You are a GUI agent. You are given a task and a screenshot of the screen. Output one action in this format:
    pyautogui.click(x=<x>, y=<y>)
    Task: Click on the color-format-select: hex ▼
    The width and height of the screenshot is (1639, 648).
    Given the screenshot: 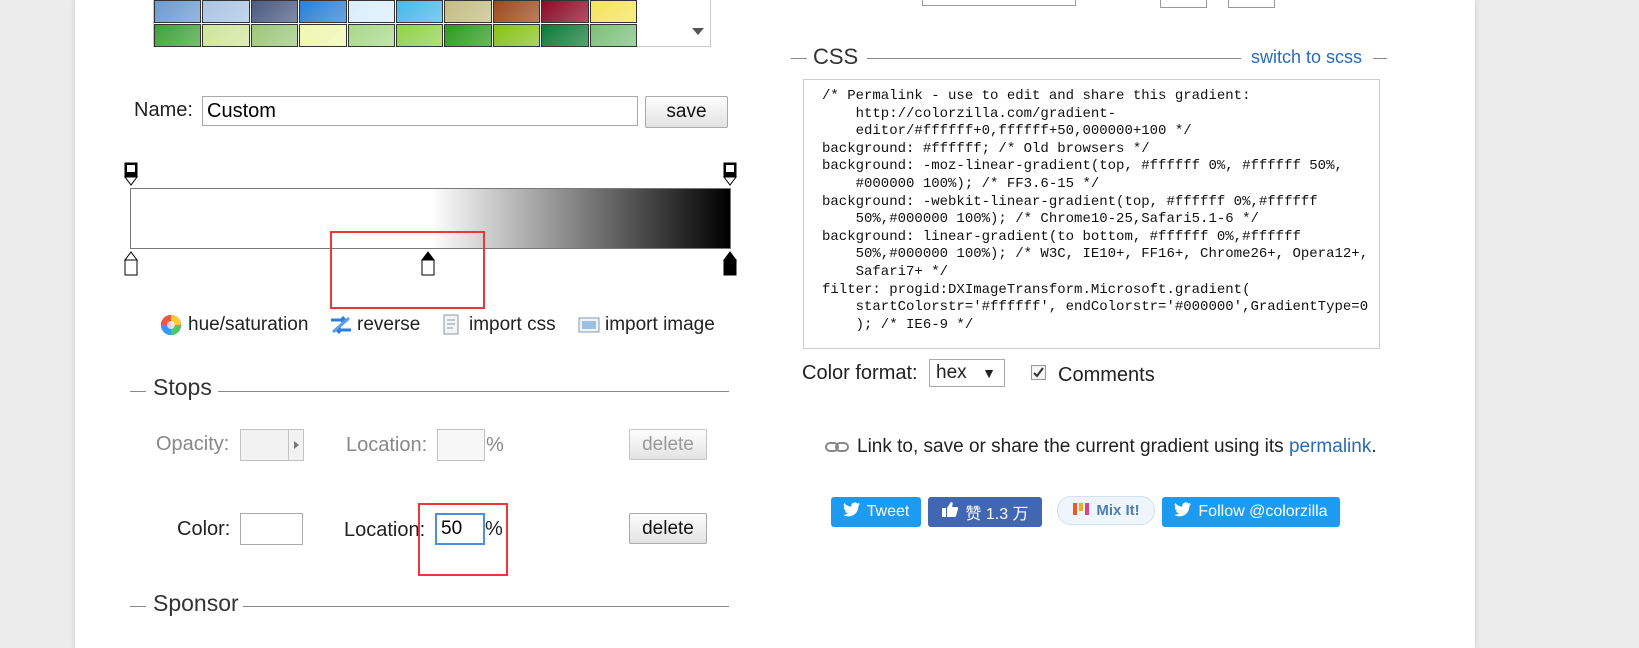 What is the action you would take?
    pyautogui.click(x=967, y=373)
    